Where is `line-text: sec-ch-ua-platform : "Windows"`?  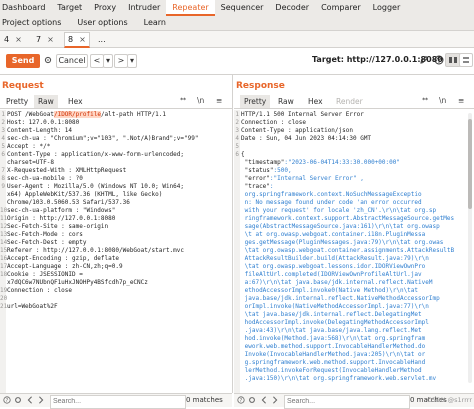
line-text: sec-ch-ua-platform : "Windows" is located at coordinates (61, 210).